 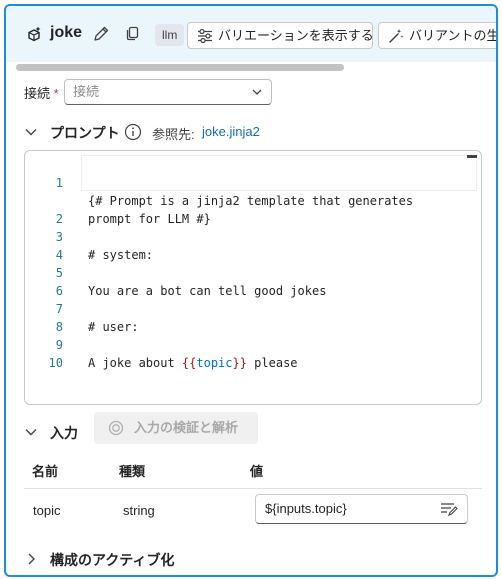 What do you see at coordinates (231, 131) in the screenshot?
I see `prompt-file-link: joke.jinja2` at bounding box center [231, 131].